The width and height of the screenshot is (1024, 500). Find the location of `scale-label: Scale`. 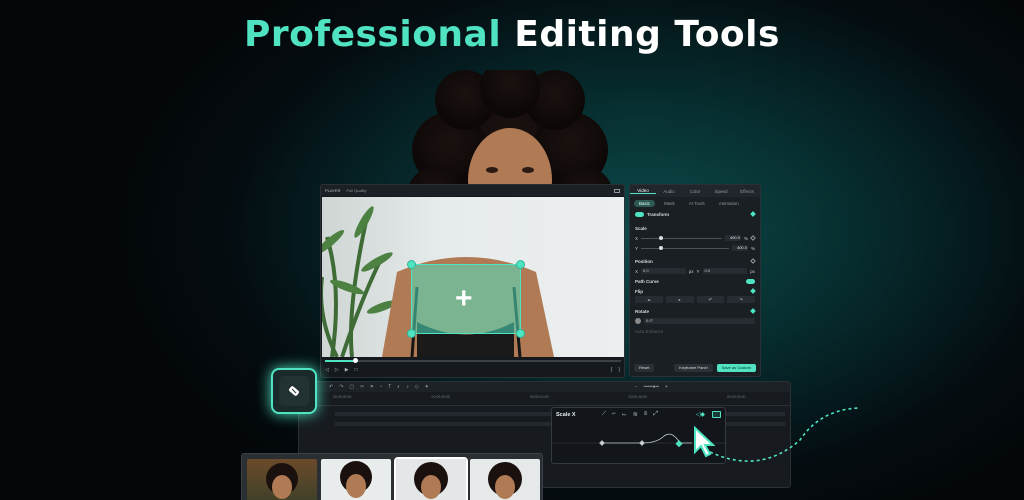

scale-label: Scale is located at coordinates (641, 228).